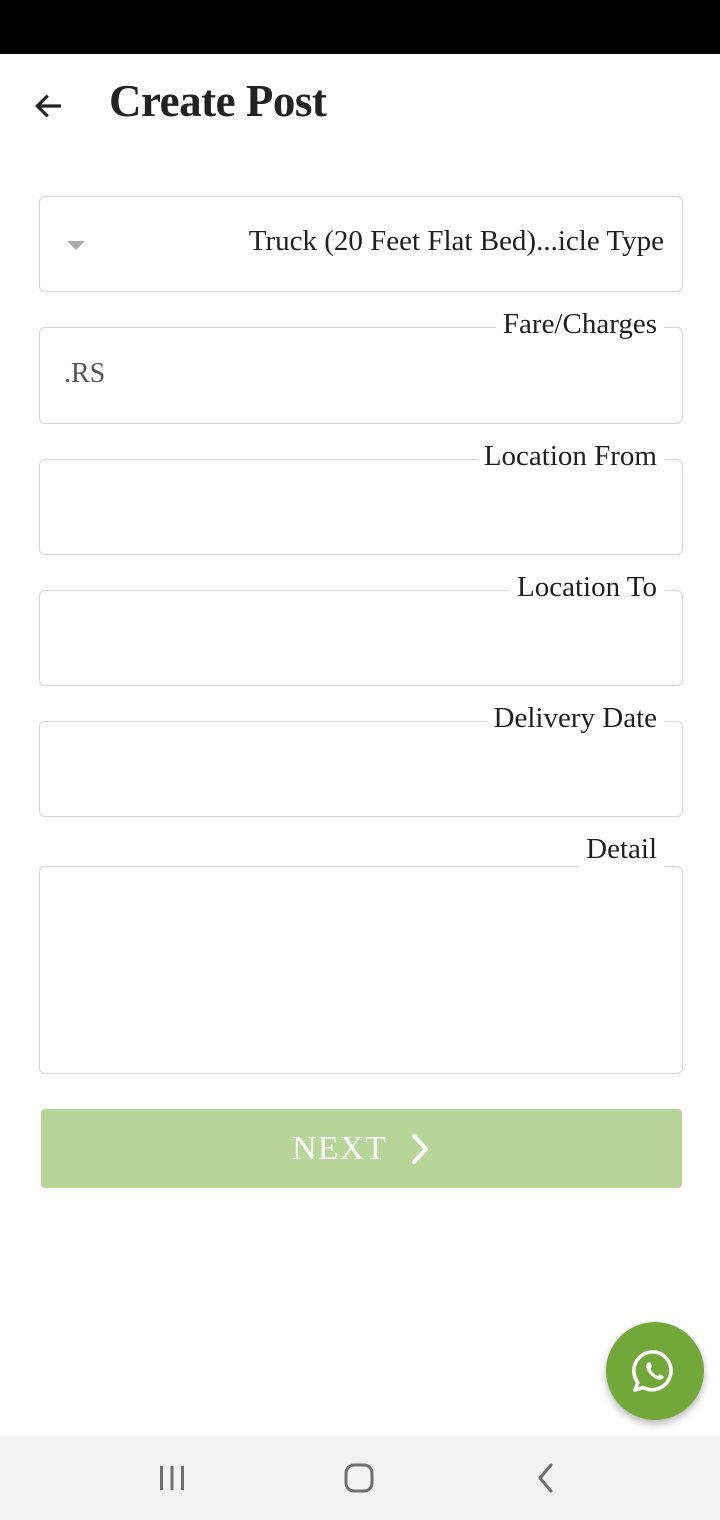 The width and height of the screenshot is (720, 1520). I want to click on next-label: NEXT, so click(339, 1148).